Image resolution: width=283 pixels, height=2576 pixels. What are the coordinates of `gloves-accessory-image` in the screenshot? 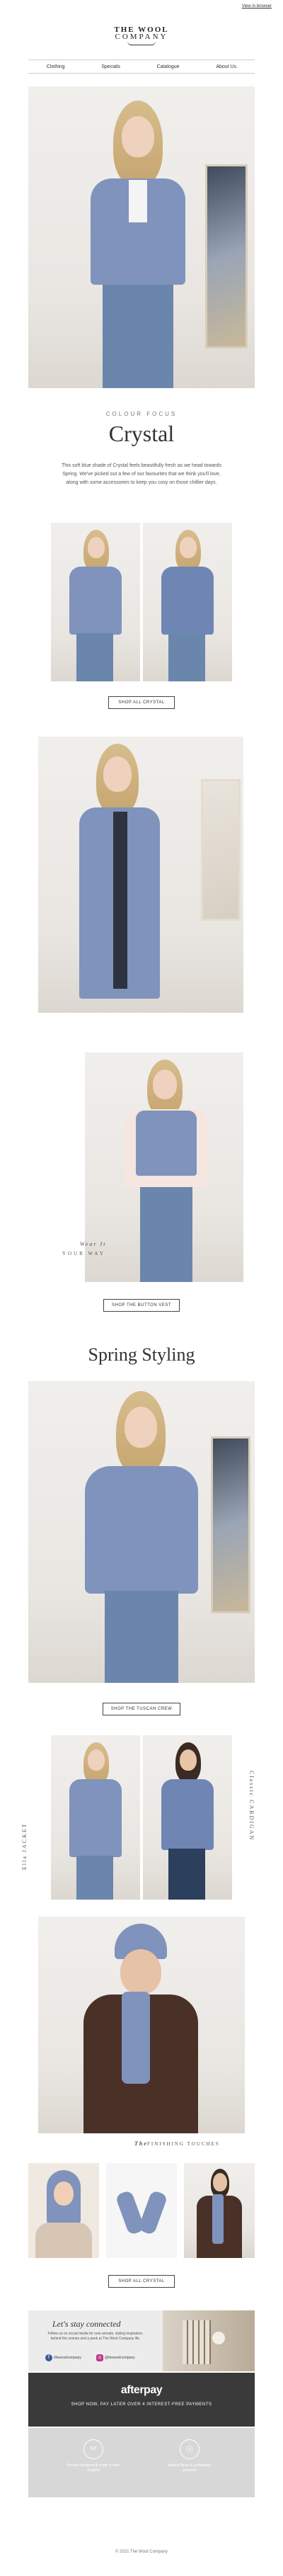 It's located at (141, 2210).